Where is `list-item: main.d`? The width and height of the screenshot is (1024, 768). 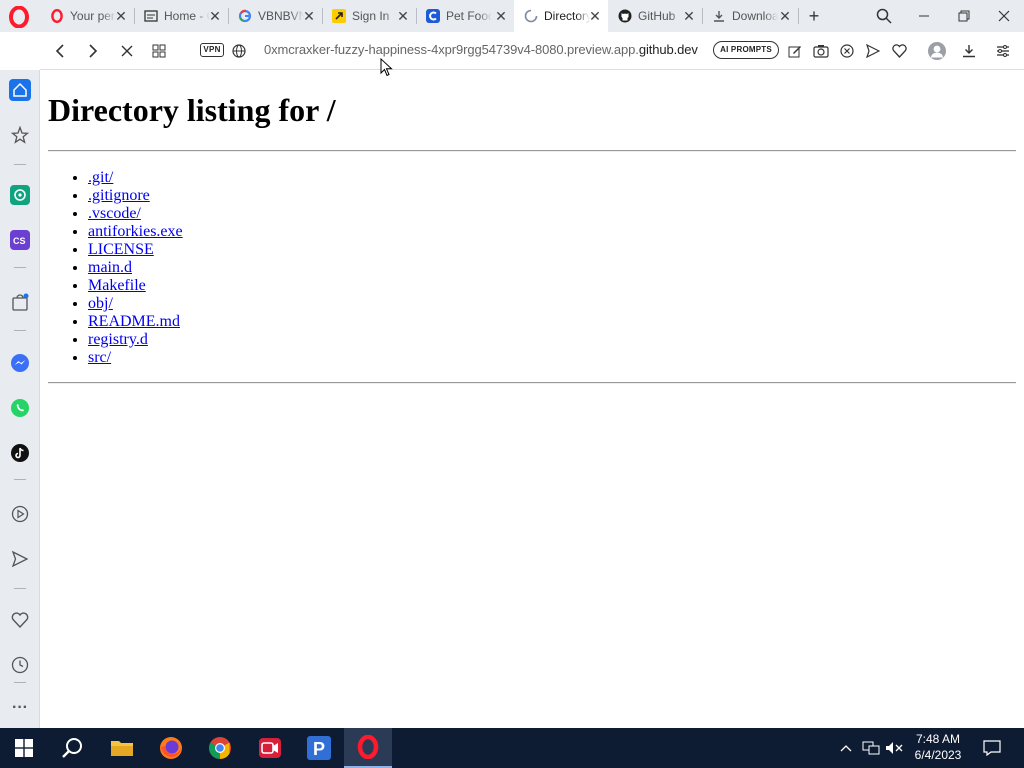
list-item: main.d is located at coordinates (135, 268).